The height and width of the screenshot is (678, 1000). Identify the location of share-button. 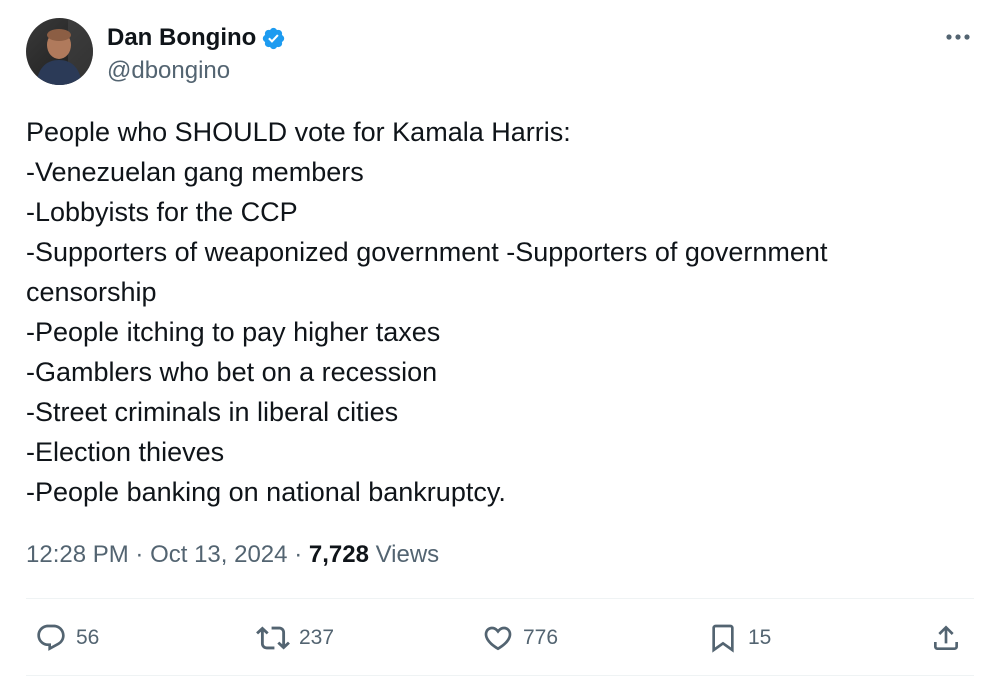
(946, 638).